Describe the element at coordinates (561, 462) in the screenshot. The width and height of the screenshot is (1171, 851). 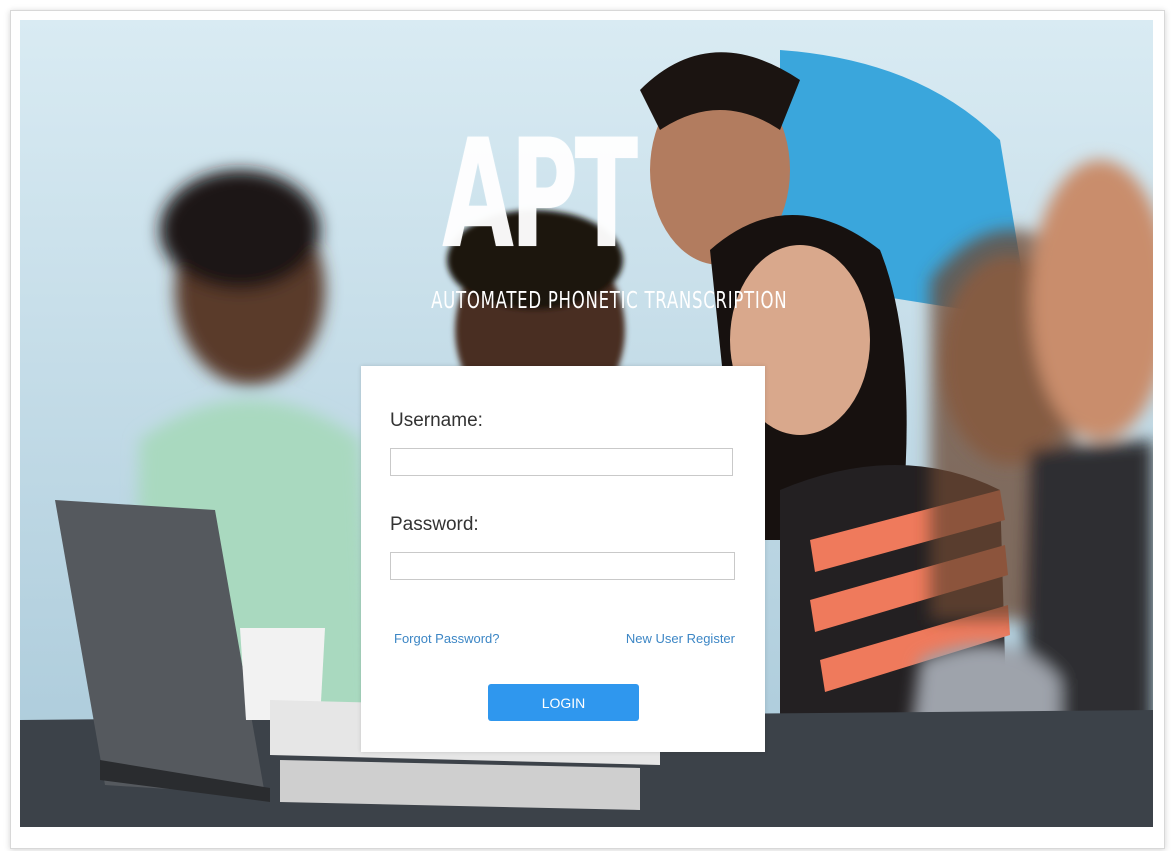
I see `username-input` at that location.